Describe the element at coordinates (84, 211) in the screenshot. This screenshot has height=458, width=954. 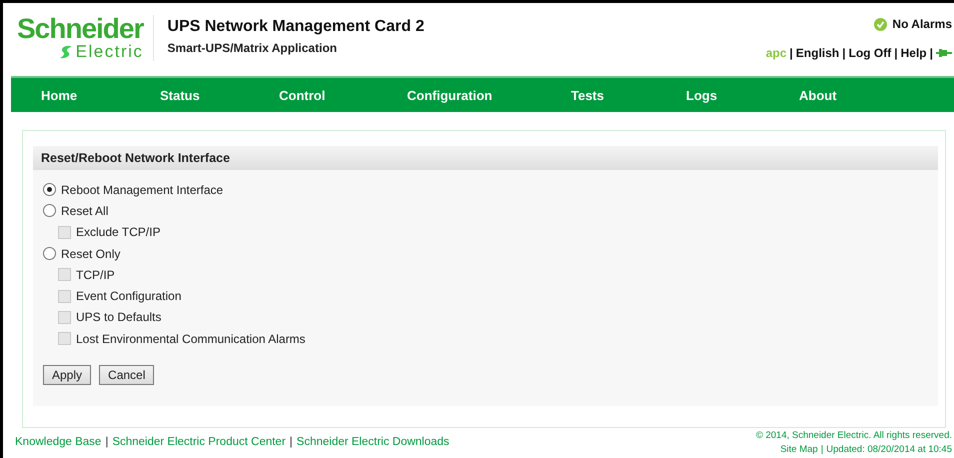
I see `option-label: Reset All` at that location.